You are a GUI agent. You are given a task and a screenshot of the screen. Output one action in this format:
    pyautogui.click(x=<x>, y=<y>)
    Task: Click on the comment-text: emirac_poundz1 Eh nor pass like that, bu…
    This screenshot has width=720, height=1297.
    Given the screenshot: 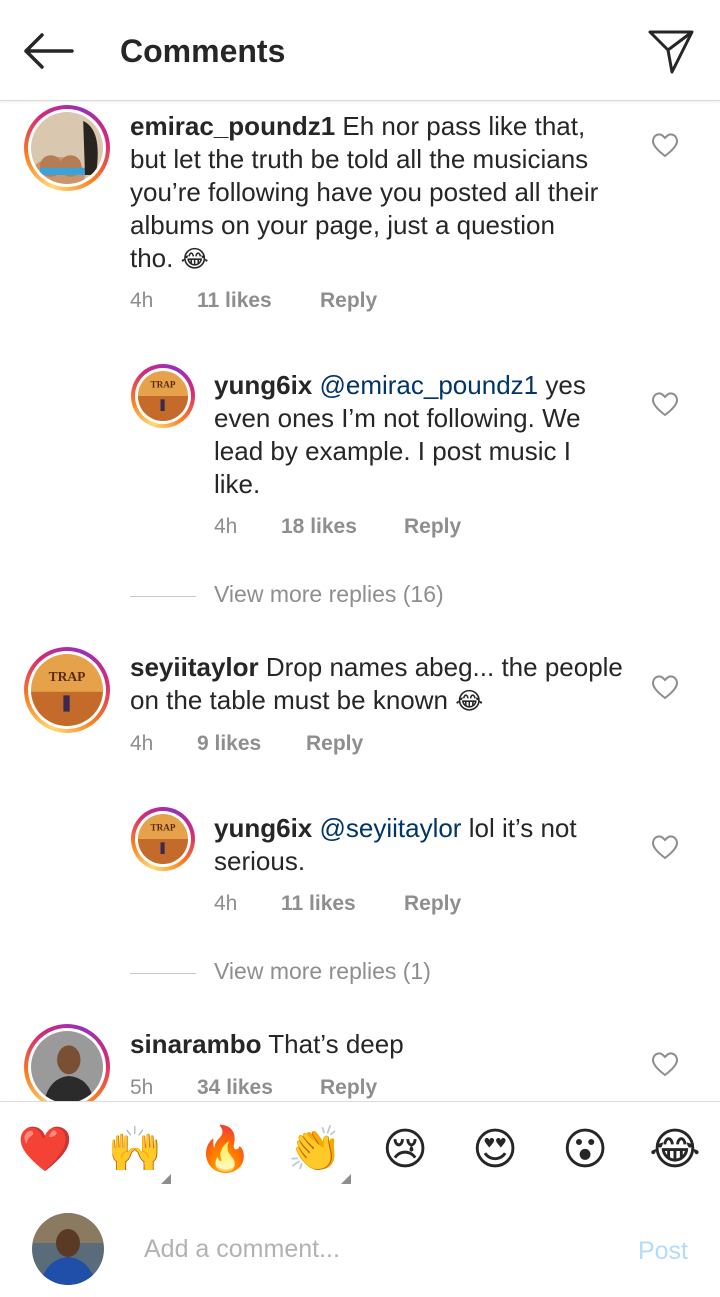 What is the action you would take?
    pyautogui.click(x=365, y=193)
    